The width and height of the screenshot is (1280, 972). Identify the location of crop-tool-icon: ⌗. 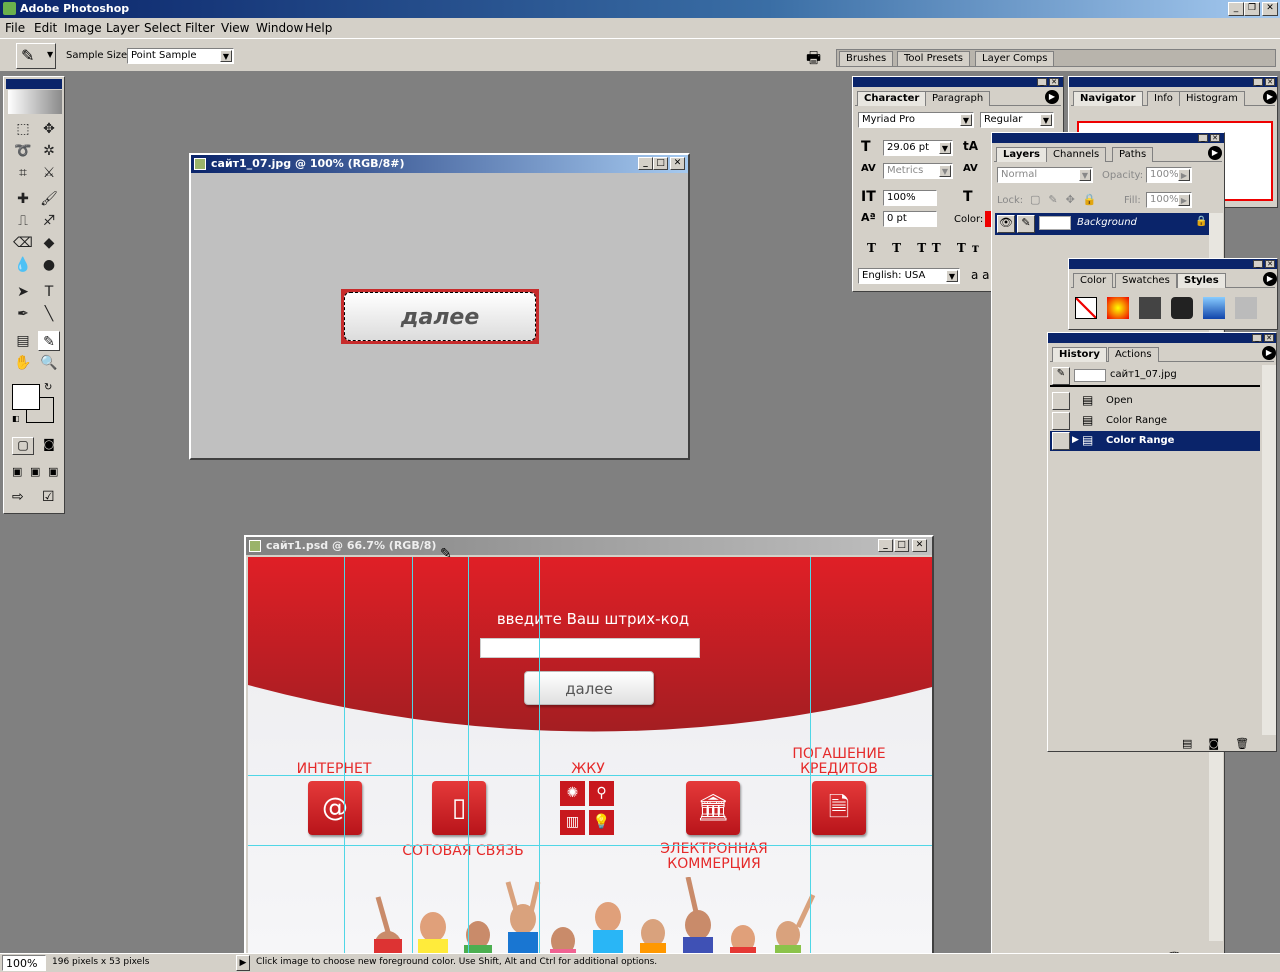
(23, 173).